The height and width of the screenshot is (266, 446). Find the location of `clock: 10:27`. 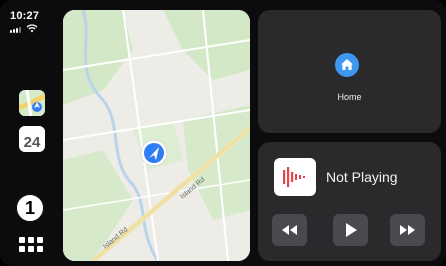

clock: 10:27 is located at coordinates (25, 16).